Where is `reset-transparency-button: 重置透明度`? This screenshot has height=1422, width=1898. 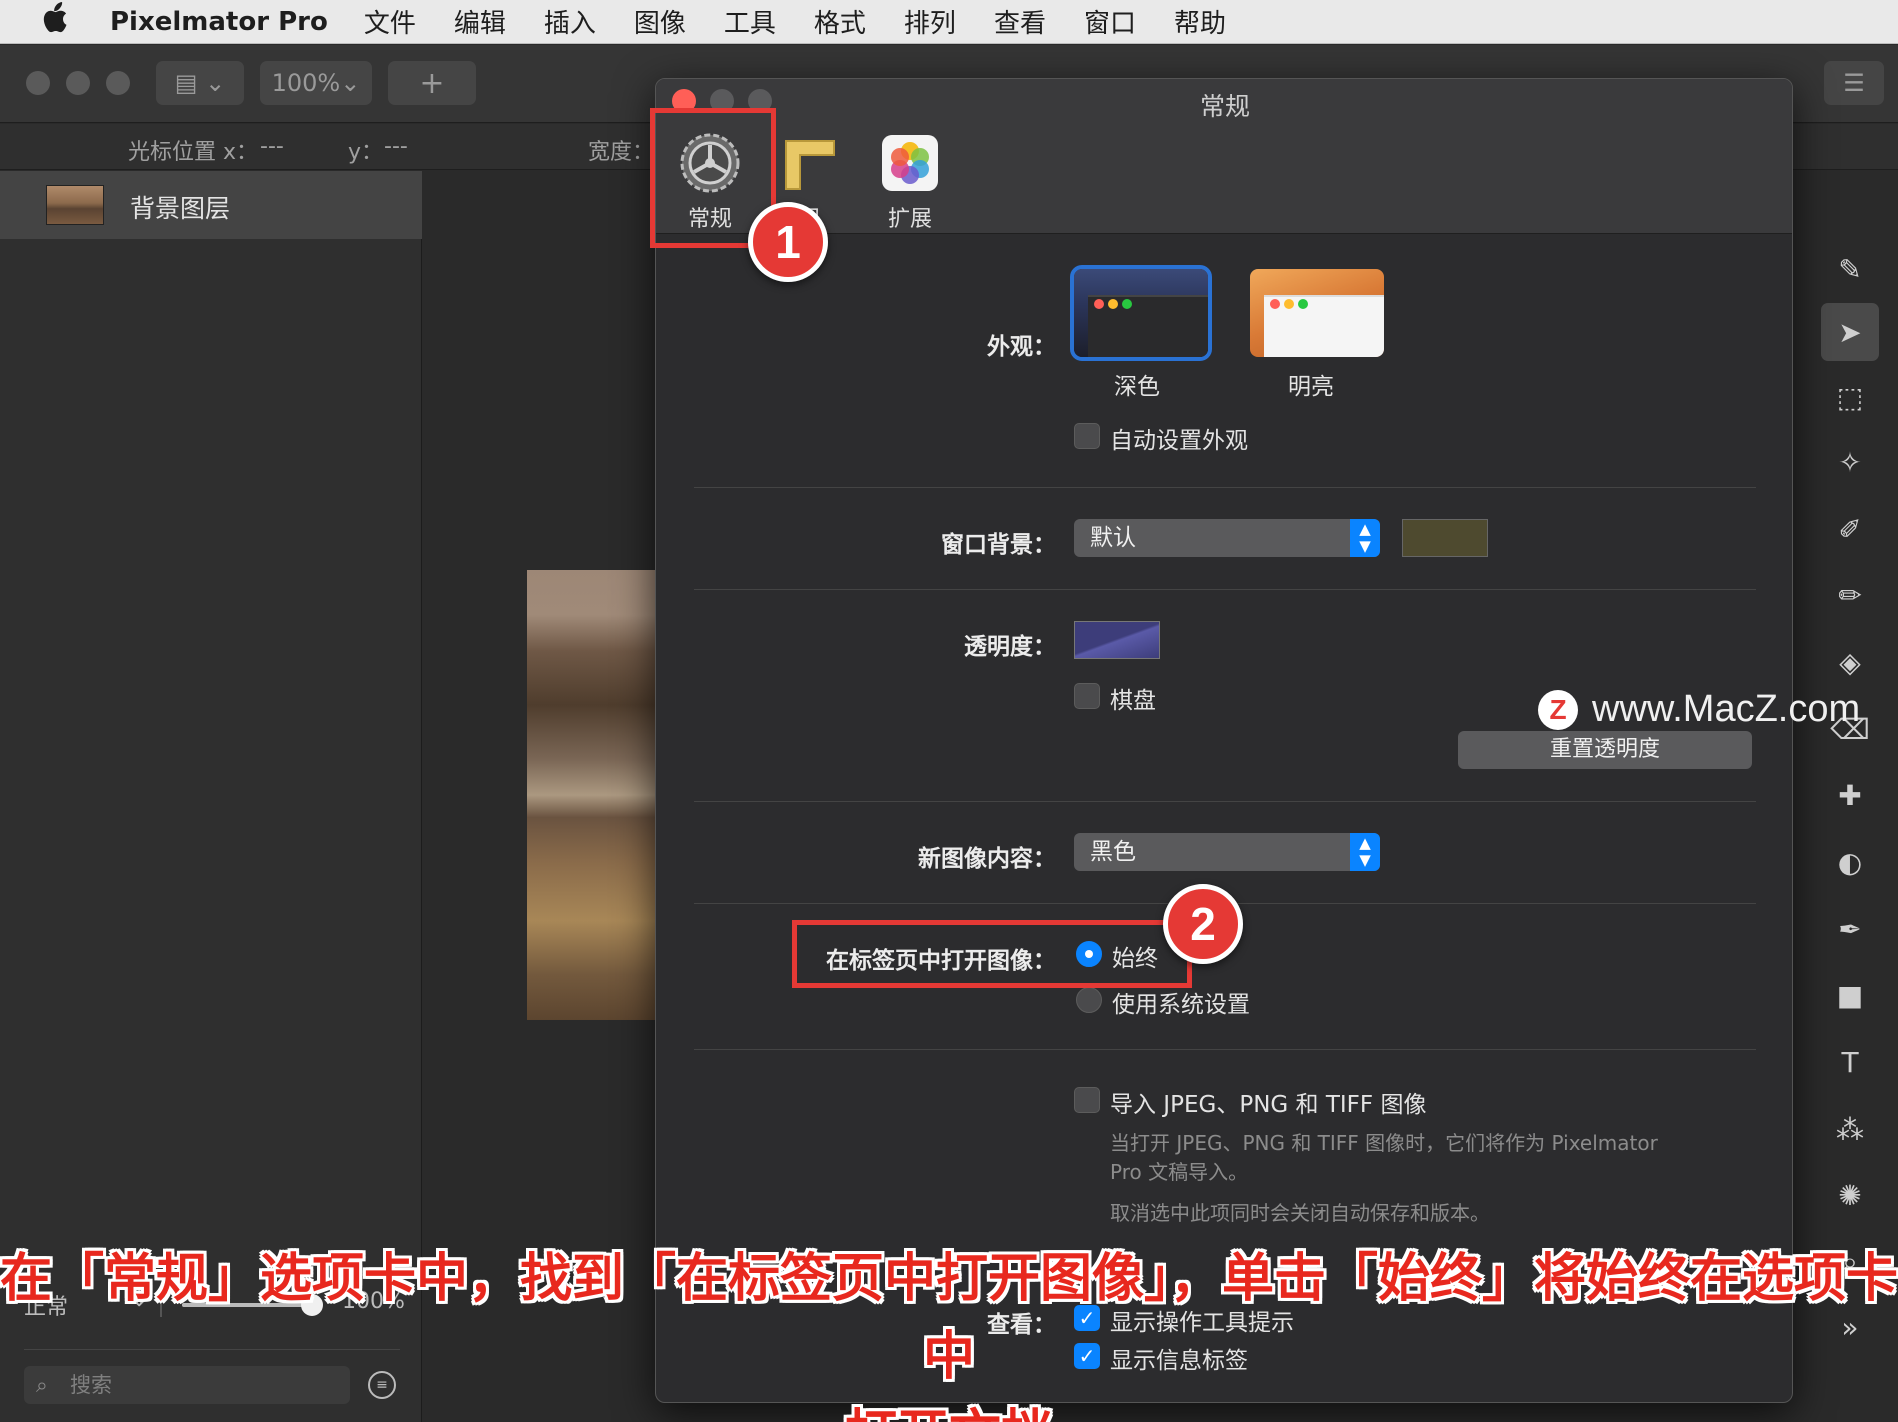 reset-transparency-button: 重置透明度 is located at coordinates (1605, 750).